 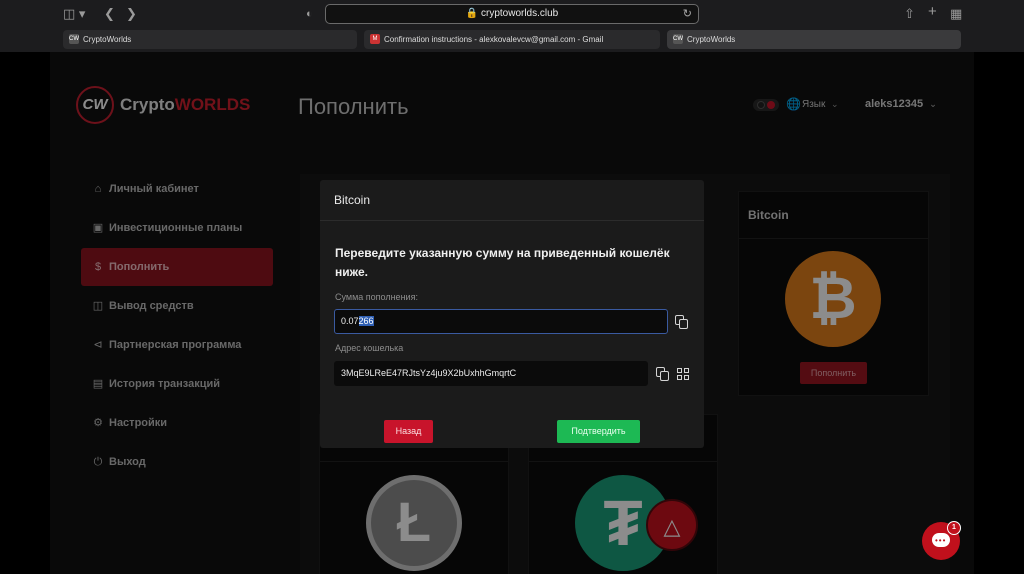 I want to click on wallet-label: Адрес кошелька, so click(x=369, y=348).